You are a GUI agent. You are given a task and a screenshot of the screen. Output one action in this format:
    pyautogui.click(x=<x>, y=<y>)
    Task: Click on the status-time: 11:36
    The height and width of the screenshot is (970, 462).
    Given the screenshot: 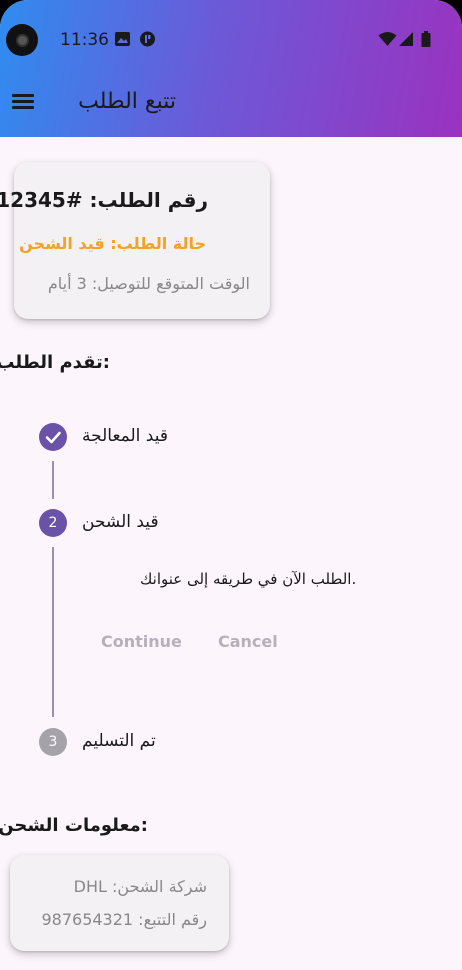 What is the action you would take?
    pyautogui.click(x=84, y=40)
    